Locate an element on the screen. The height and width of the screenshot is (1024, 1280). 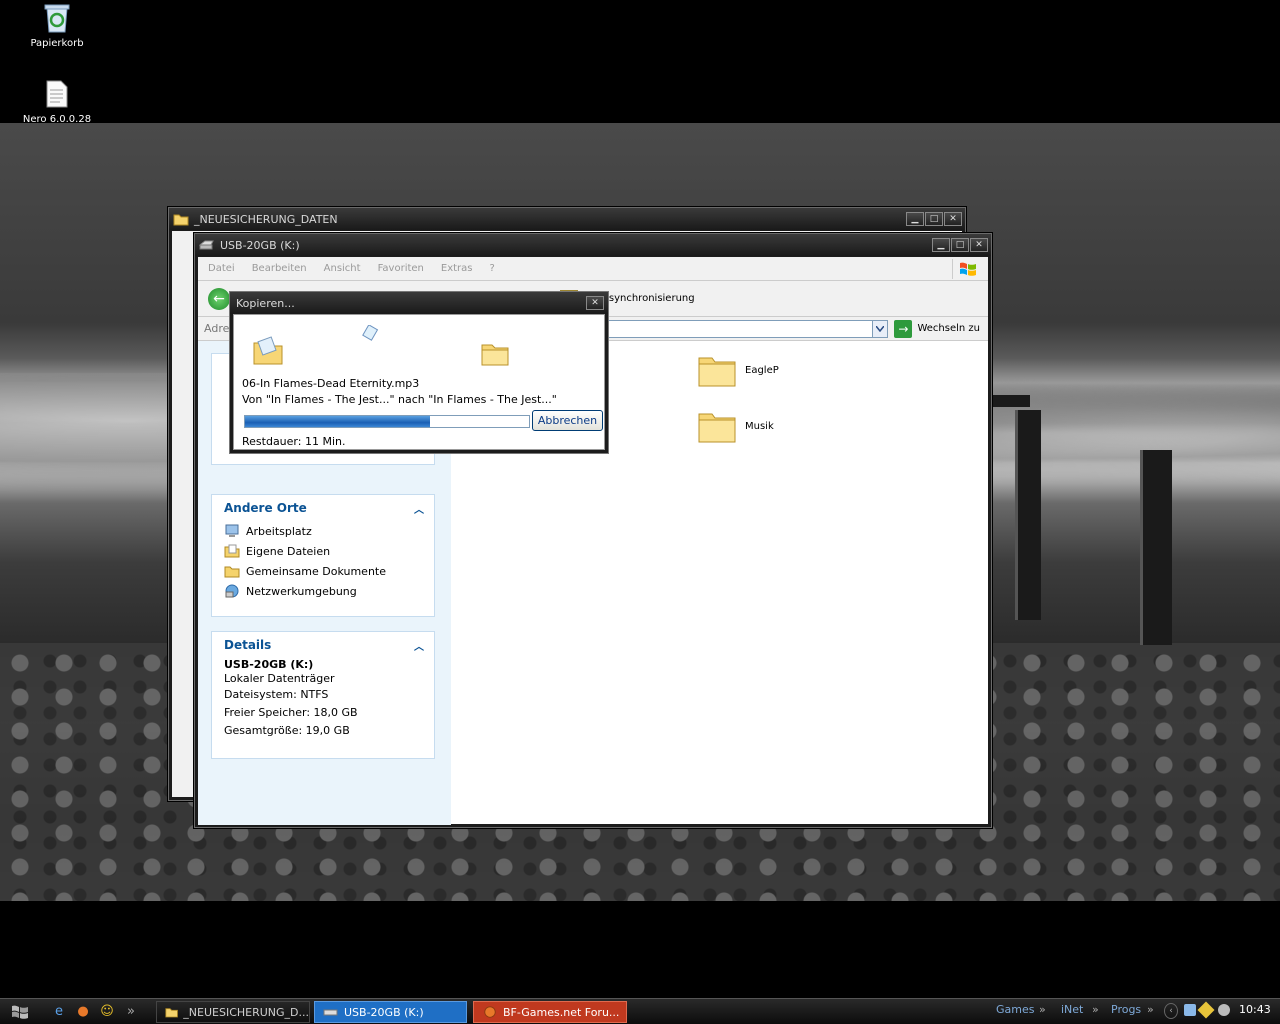
place-label: Arbeitsplatz is located at coordinates (279, 531).